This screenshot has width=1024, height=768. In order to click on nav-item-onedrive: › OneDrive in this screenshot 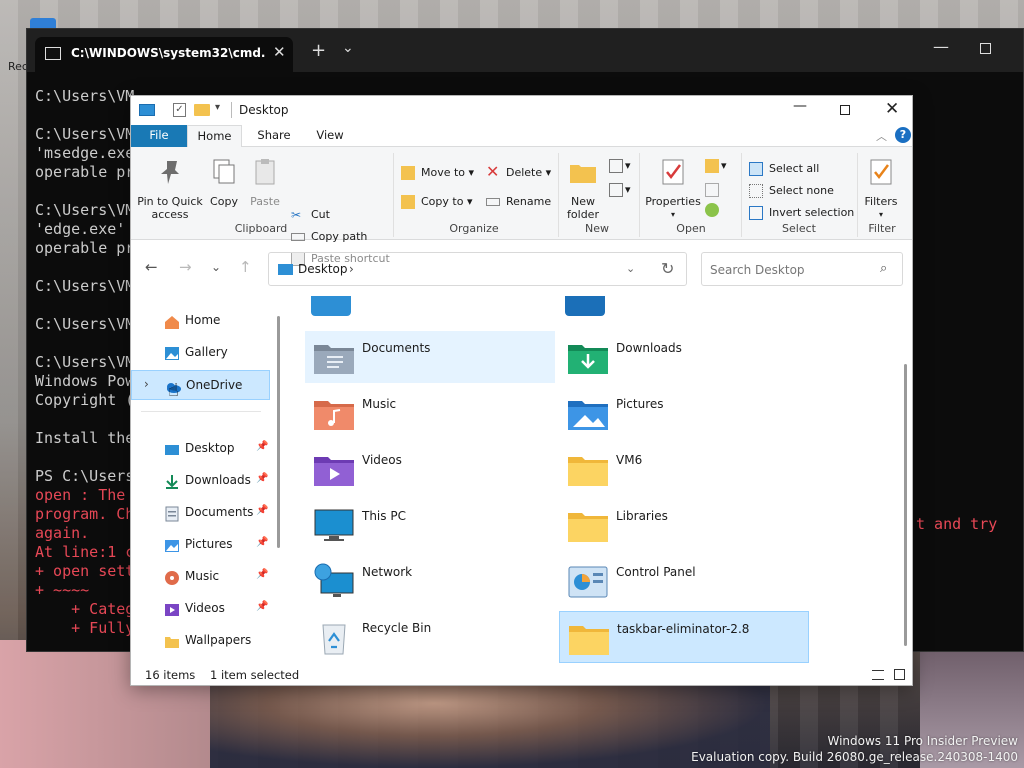, I will do `click(200, 385)`.